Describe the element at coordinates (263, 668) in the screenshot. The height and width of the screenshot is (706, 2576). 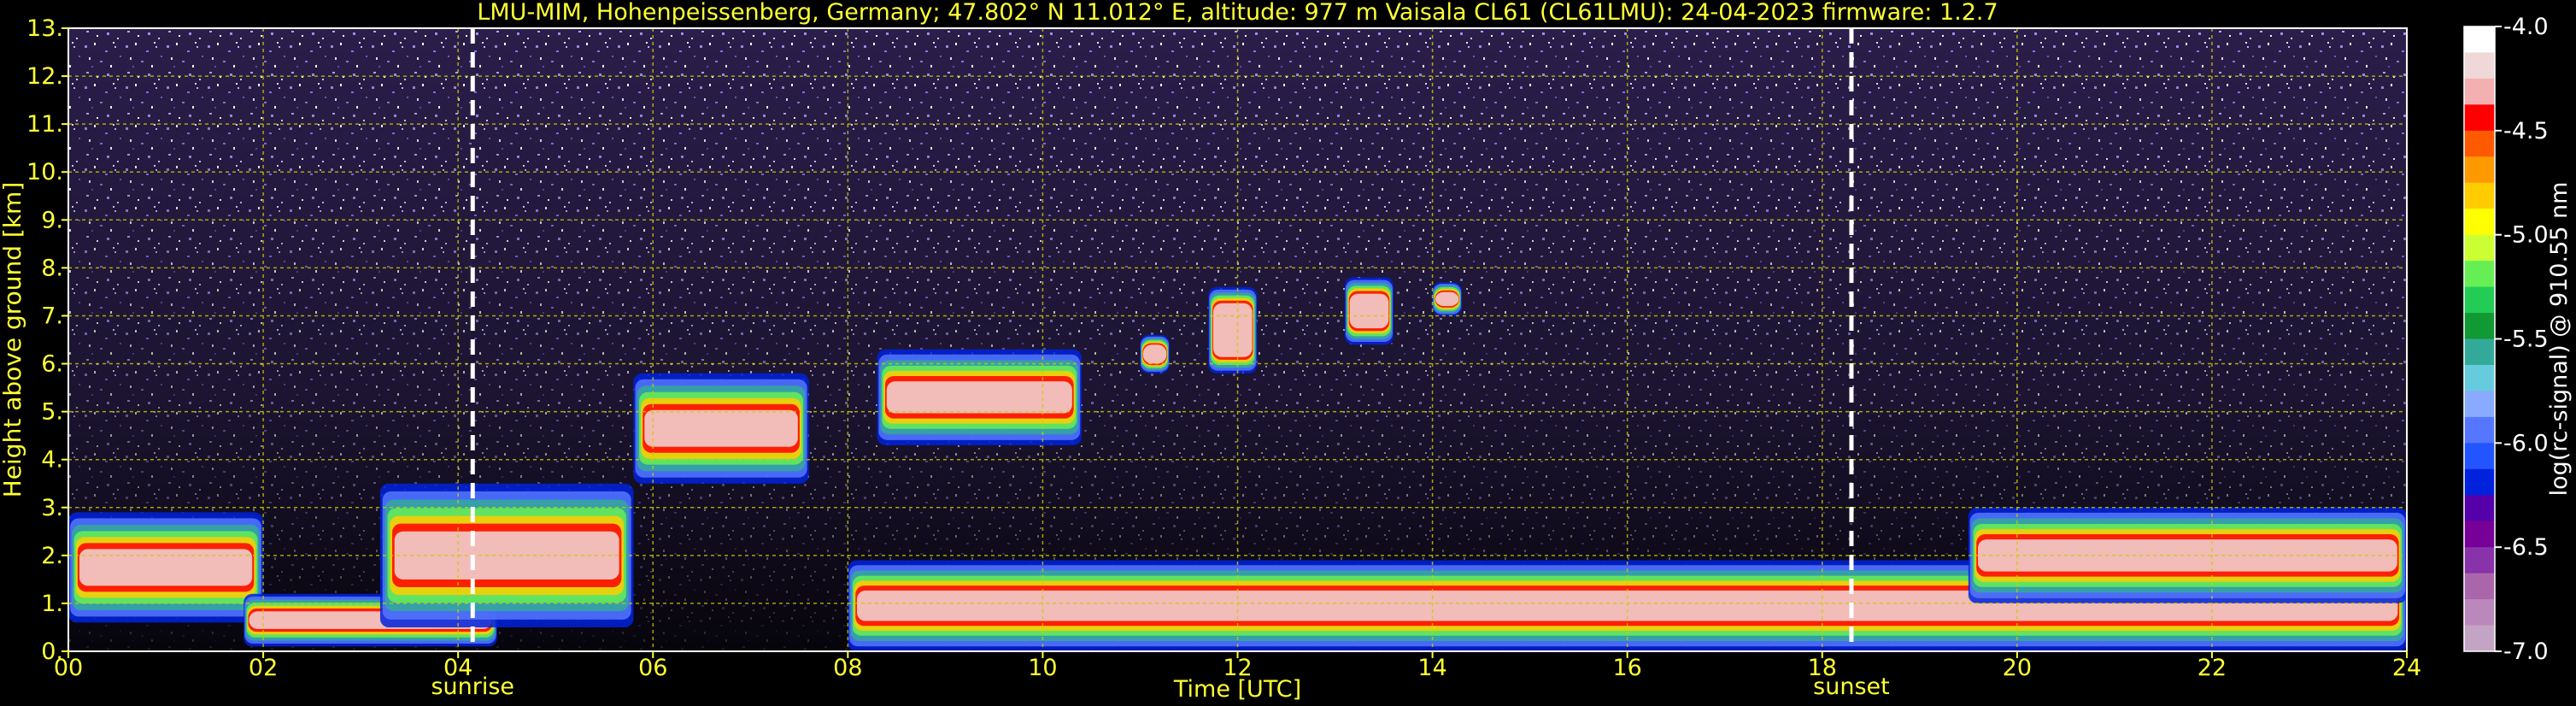
I see `x-tick-label: 02` at that location.